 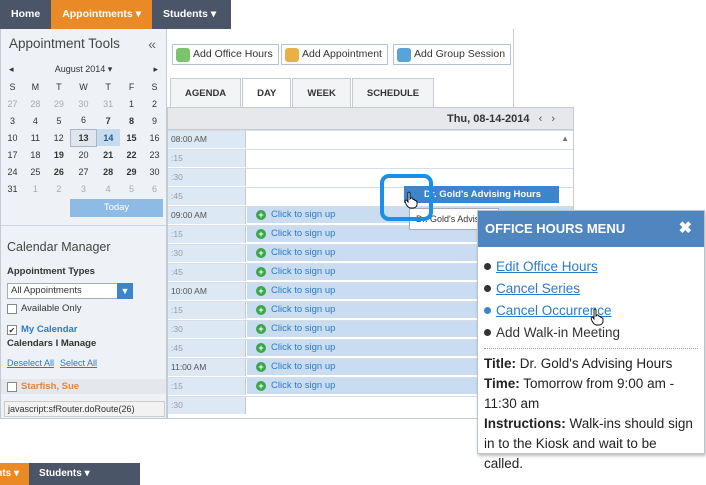 I want to click on calendar-week: 24 25 26 27 28 29 30, so click(x=83, y=171).